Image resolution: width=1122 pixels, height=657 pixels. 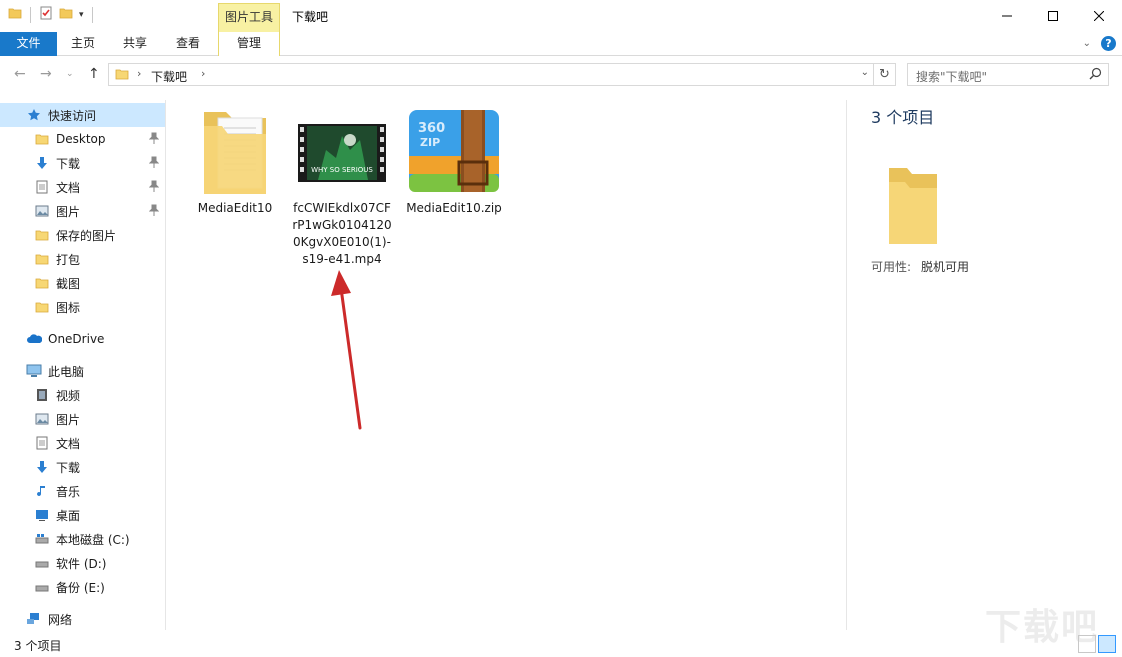 What do you see at coordinates (865, 72) in the screenshot?
I see `address-dropdown-icon: ⌄` at bounding box center [865, 72].